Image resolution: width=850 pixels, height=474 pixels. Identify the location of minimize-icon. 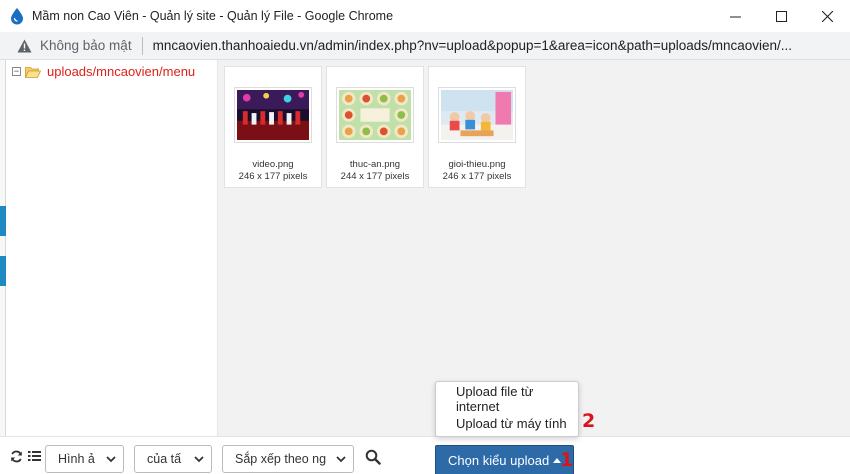
(735, 16).